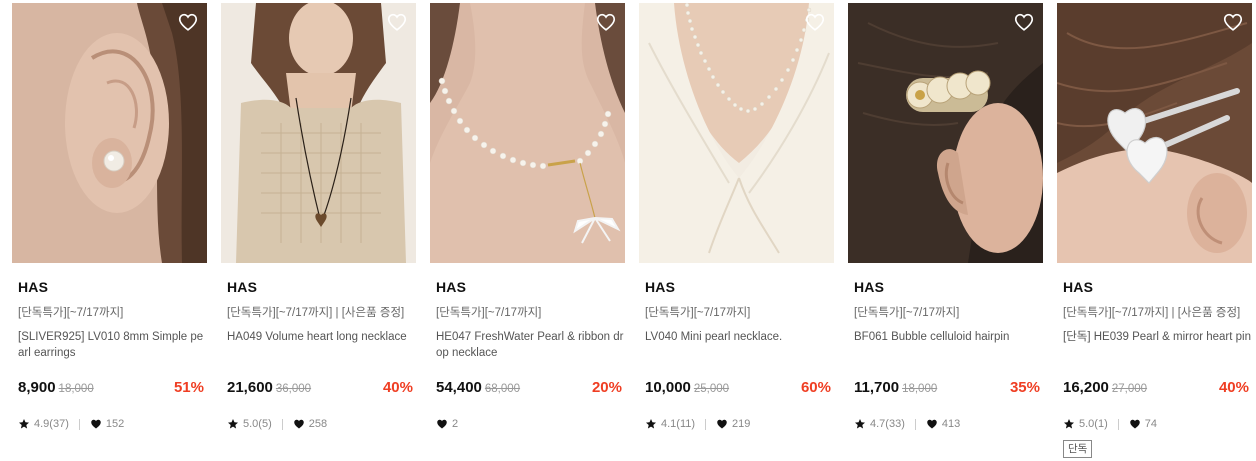  Describe the element at coordinates (947, 389) in the screenshot. I see `price-row: 11,700 18,000 35%` at that location.